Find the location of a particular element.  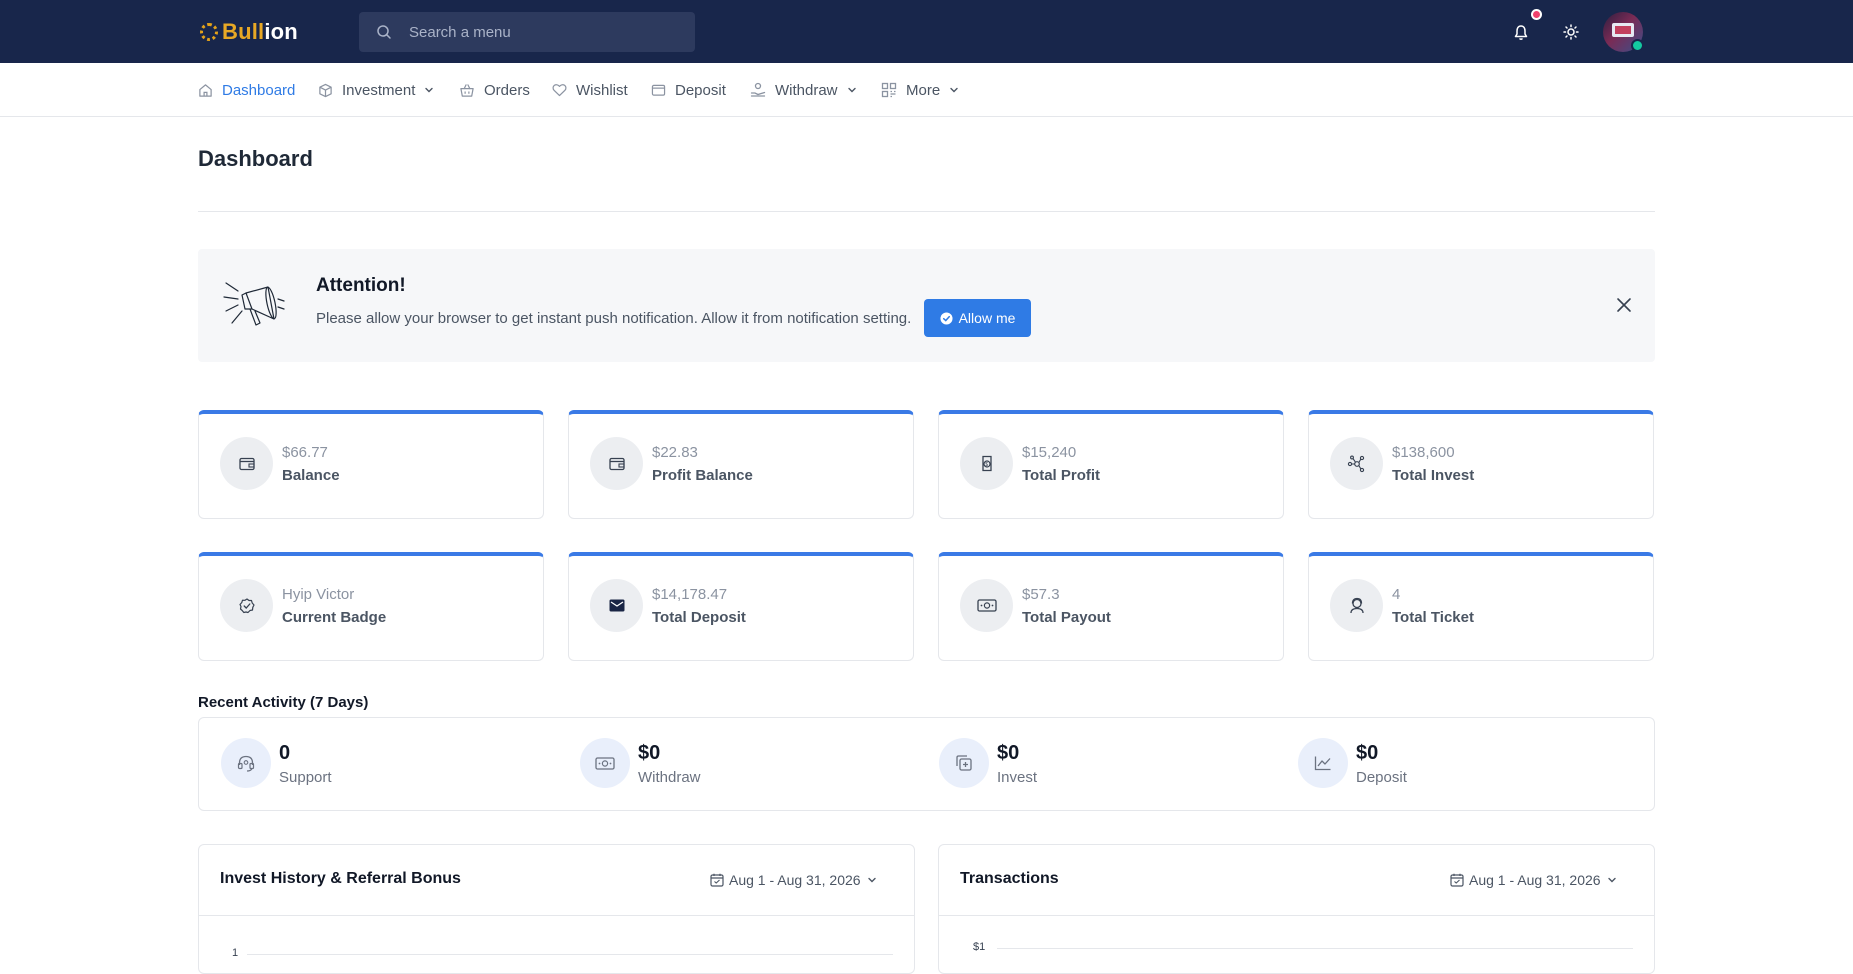

nav-item-investment: Investment is located at coordinates (376, 90).